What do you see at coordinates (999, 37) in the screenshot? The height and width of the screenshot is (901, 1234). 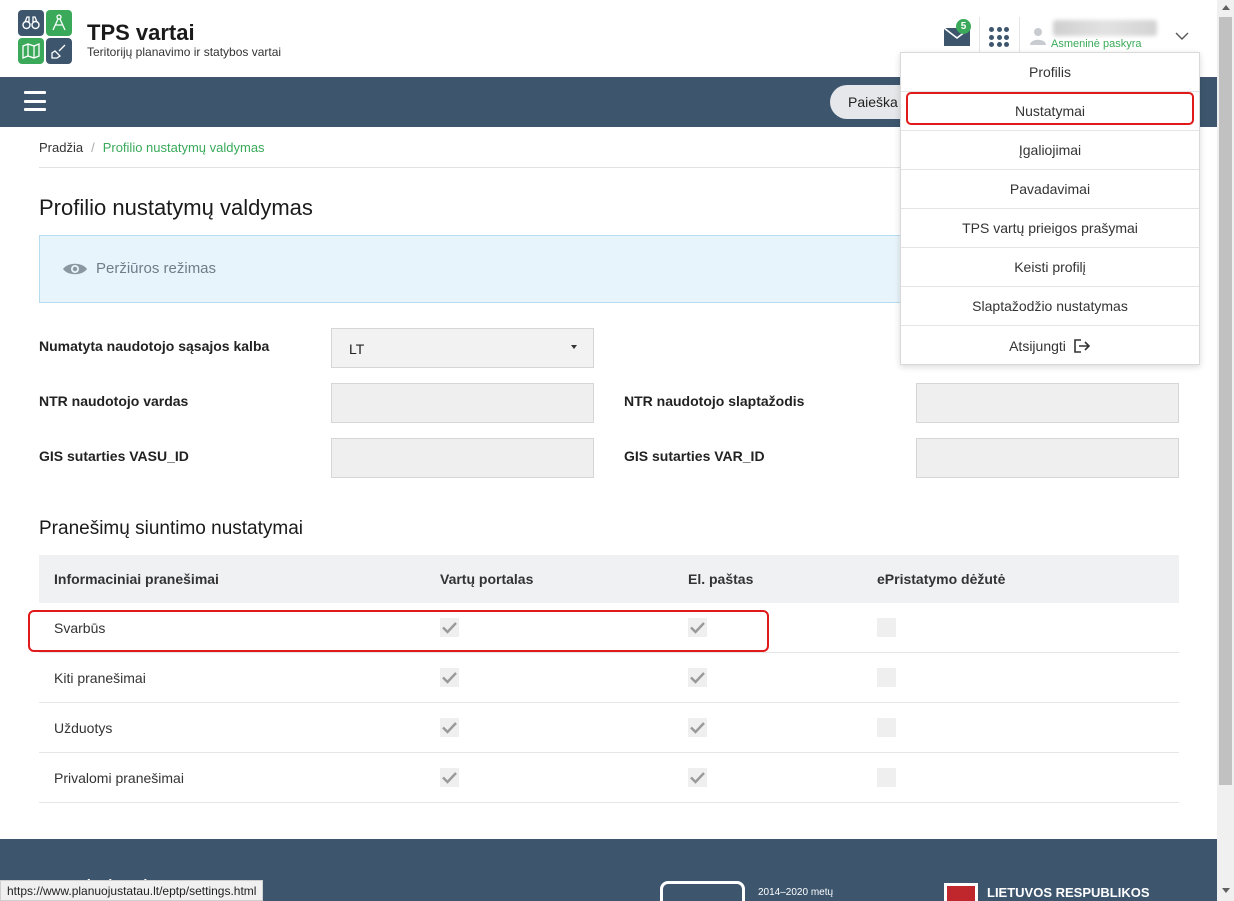 I see `apps-grid-icon` at bounding box center [999, 37].